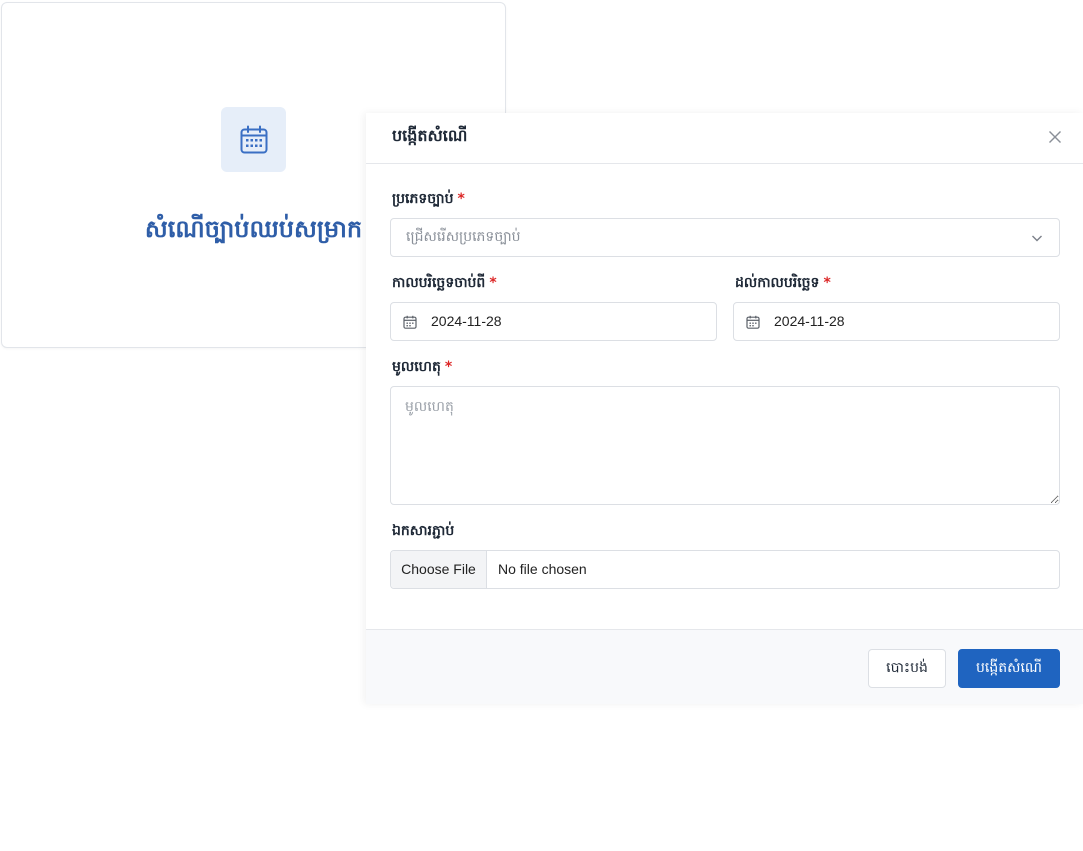  Describe the element at coordinates (1037, 238) in the screenshot. I see `chevron-down-icon` at that location.